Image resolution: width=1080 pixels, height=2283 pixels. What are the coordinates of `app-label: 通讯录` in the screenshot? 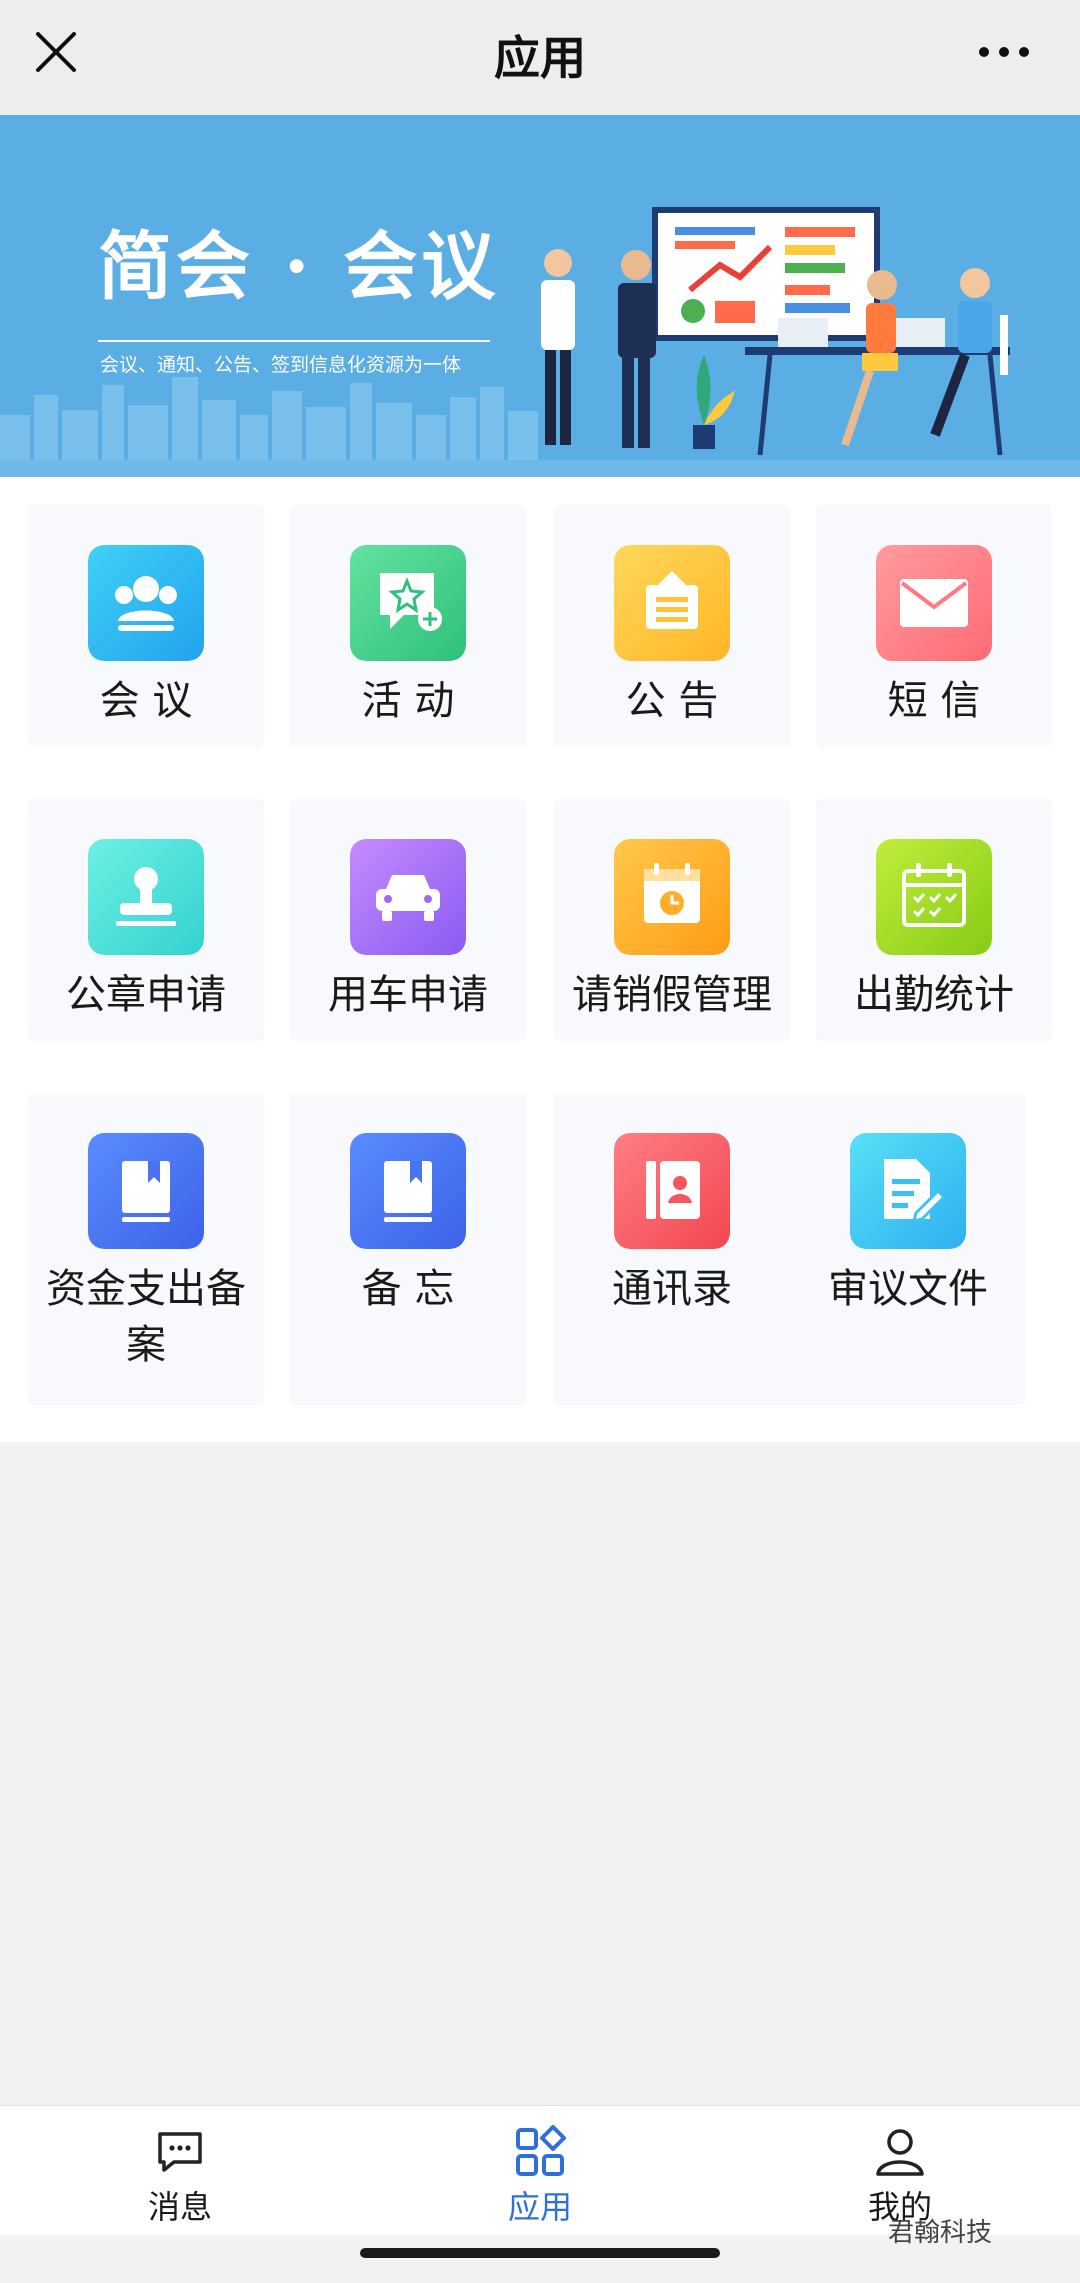 It's located at (672, 1289).